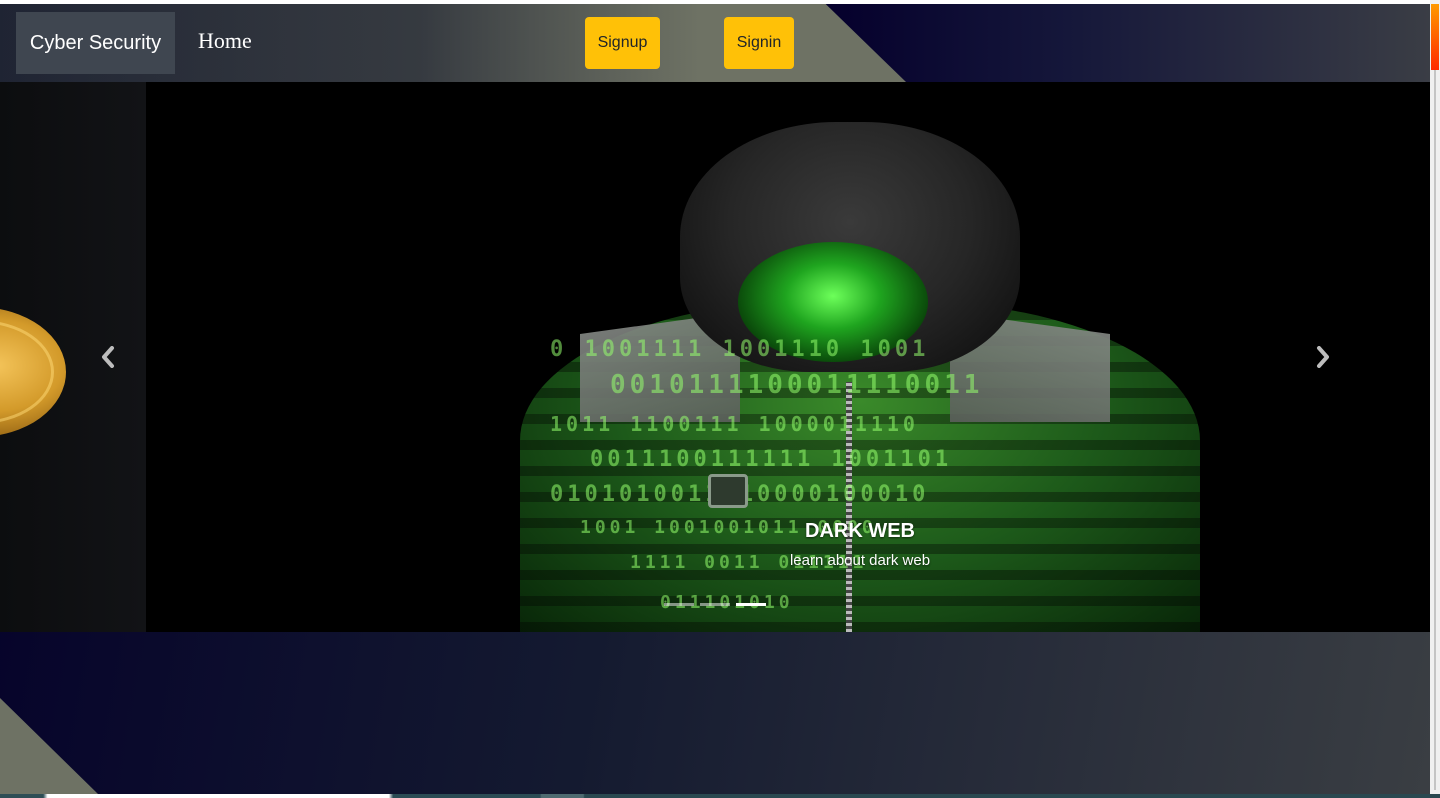  I want to click on nav-home-link: Home, so click(225, 41).